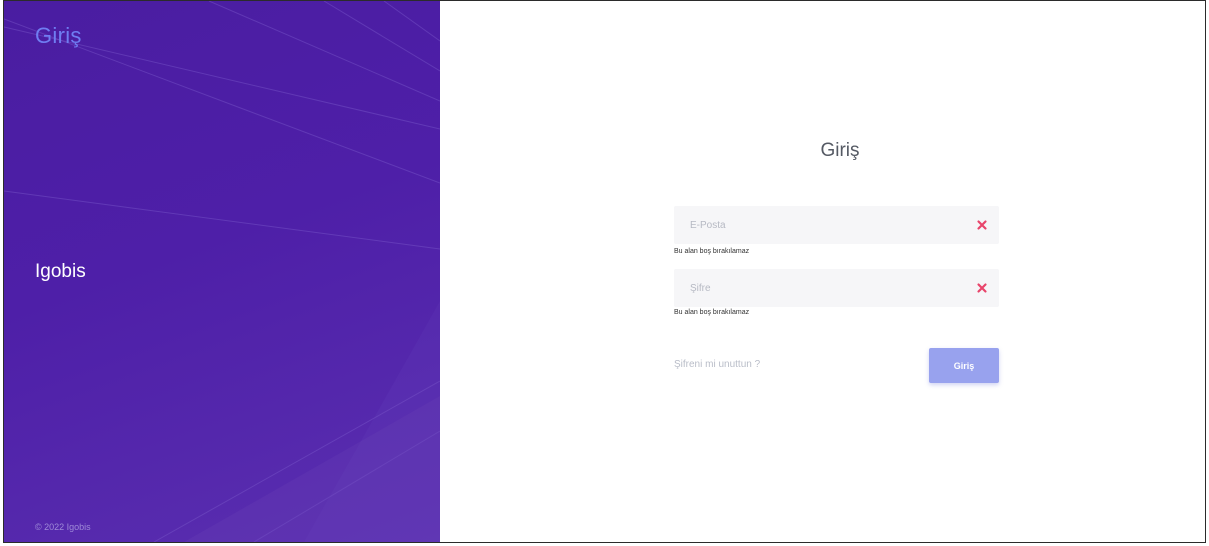 The image size is (1209, 546). Describe the element at coordinates (60, 271) in the screenshot. I see `company-name: Igobis` at that location.